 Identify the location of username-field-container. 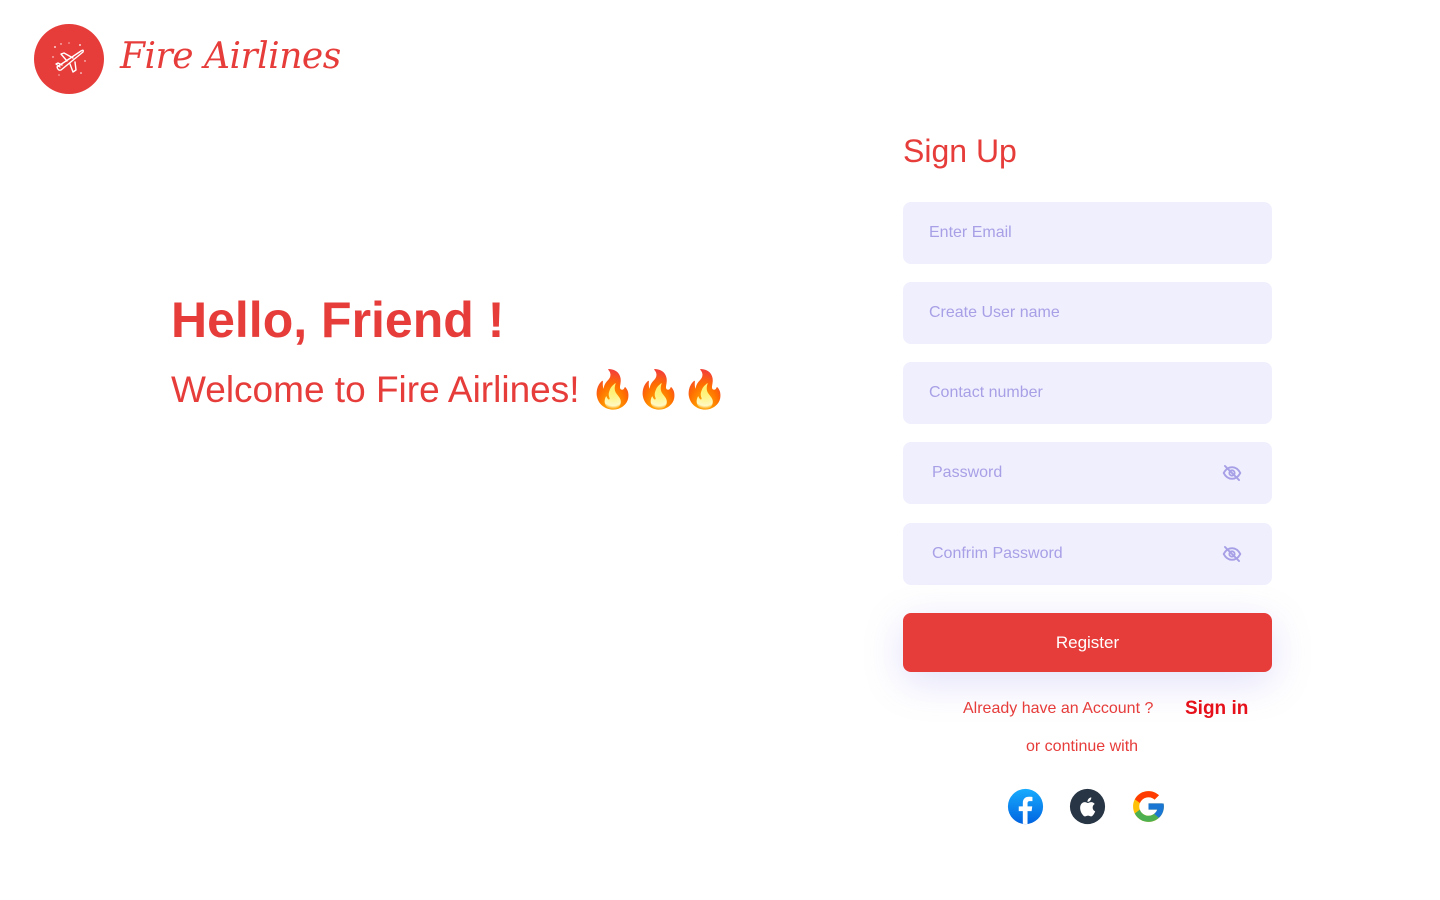
(1087, 313).